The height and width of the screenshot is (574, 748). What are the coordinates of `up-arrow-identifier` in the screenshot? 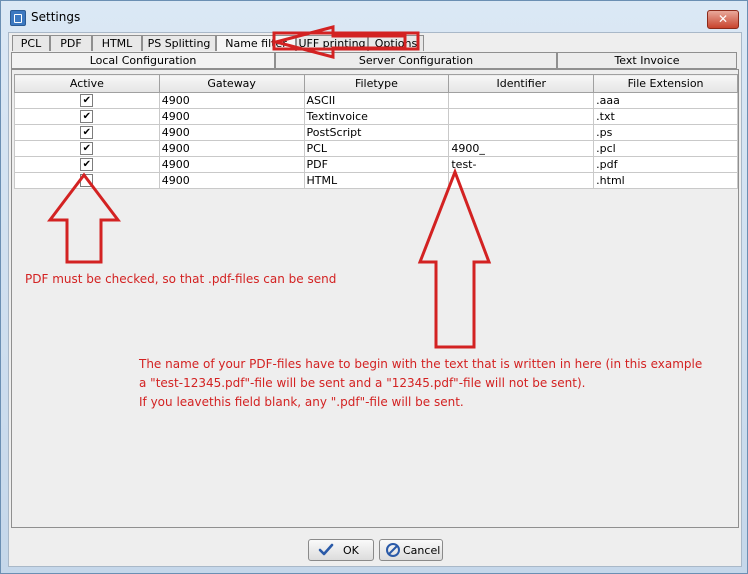 It's located at (454, 258).